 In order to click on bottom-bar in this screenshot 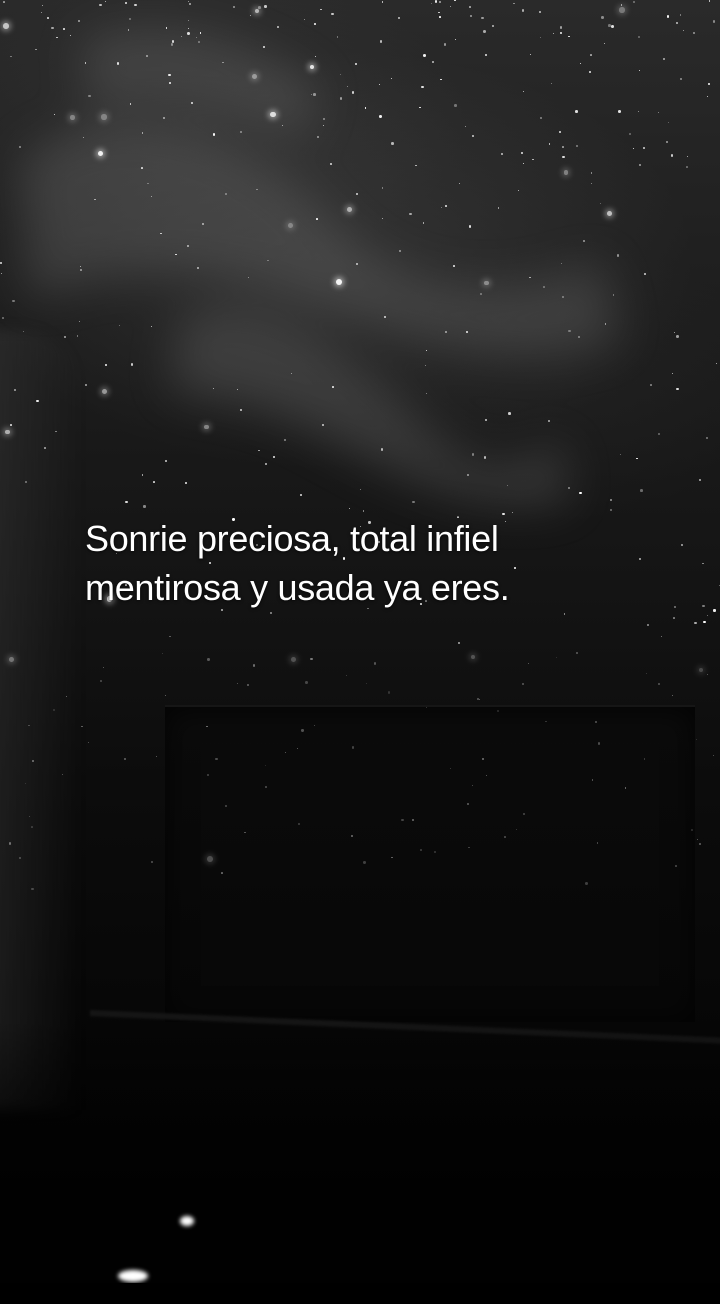, I will do `click(360, 1293)`.